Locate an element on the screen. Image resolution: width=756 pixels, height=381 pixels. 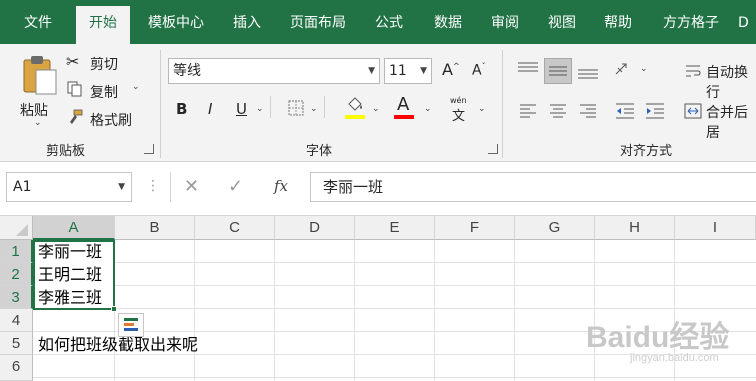
font-name-select: 等线 ▼ is located at coordinates (274, 71).